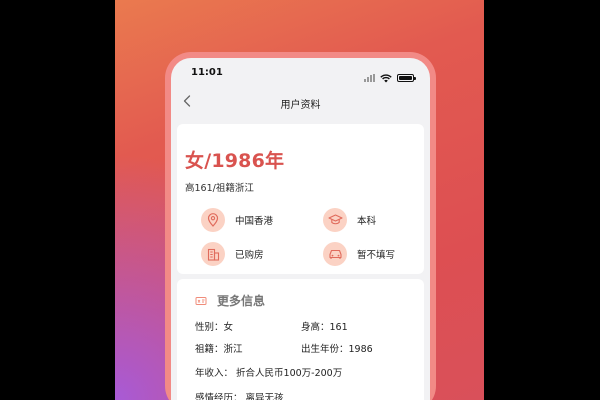 This screenshot has height=400, width=600. Describe the element at coordinates (201, 300) in the screenshot. I see `id-card-icon` at that location.